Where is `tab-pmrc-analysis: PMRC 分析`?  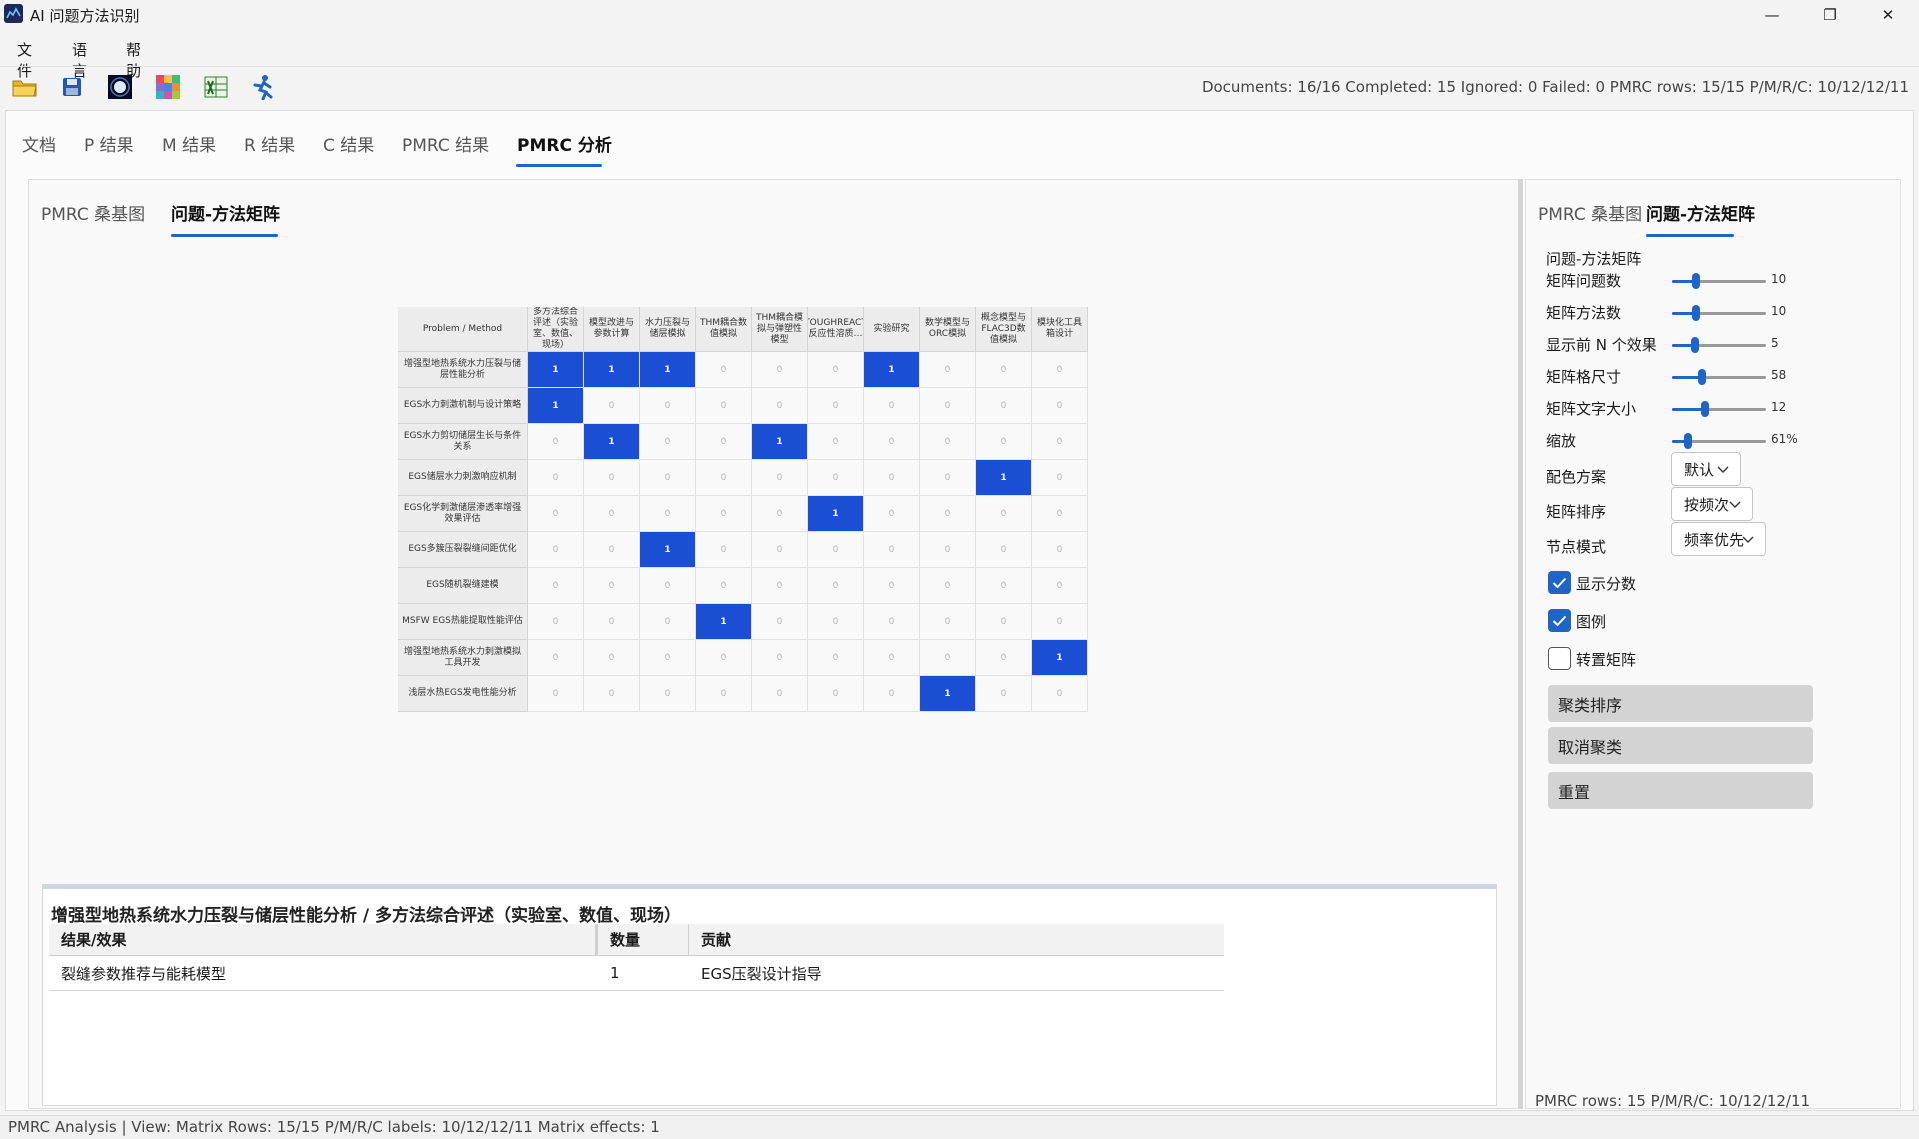 tab-pmrc-analysis: PMRC 分析 is located at coordinates (564, 143).